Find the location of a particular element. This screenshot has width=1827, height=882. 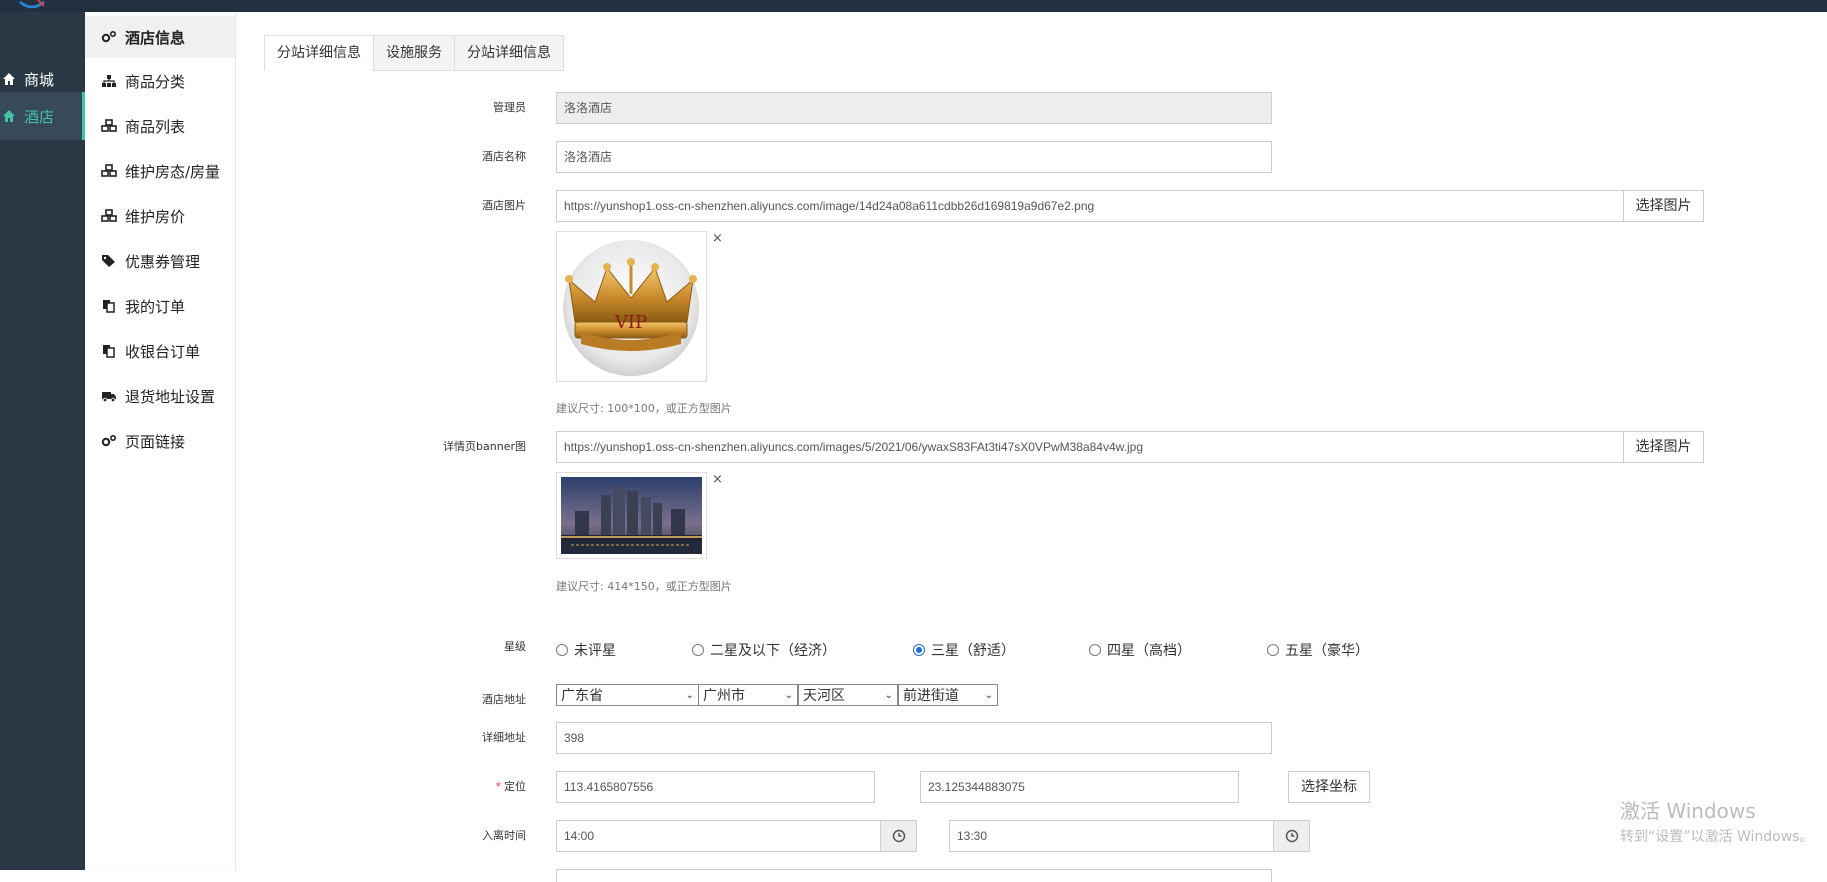

watermark-line1: 激活 Windows is located at coordinates (1688, 811).